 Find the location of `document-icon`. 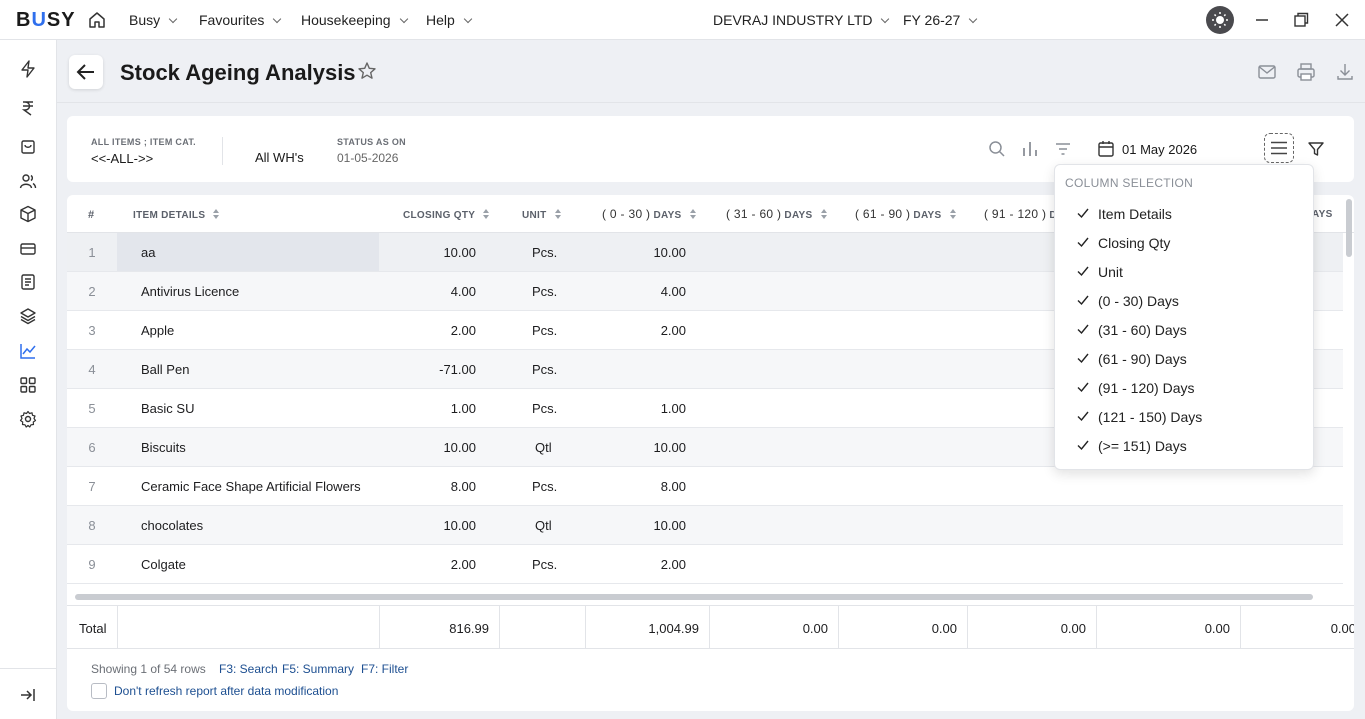

document-icon is located at coordinates (28, 282).